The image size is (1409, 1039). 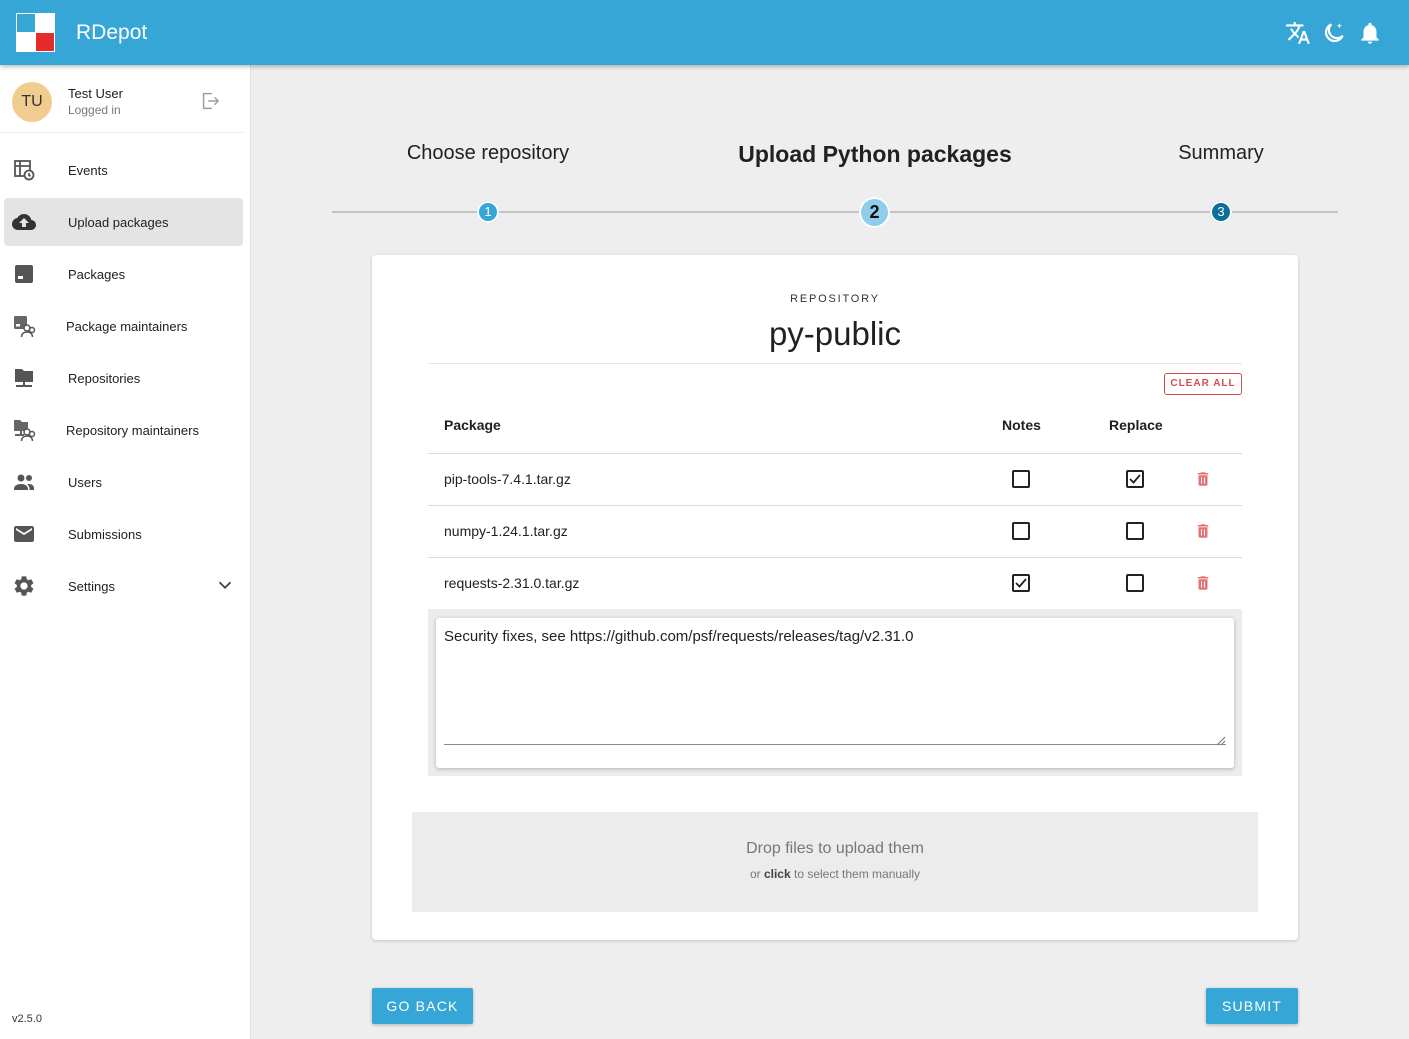 What do you see at coordinates (855, 874) in the screenshot?
I see `dropzone-sub-suffix: to select them manually` at bounding box center [855, 874].